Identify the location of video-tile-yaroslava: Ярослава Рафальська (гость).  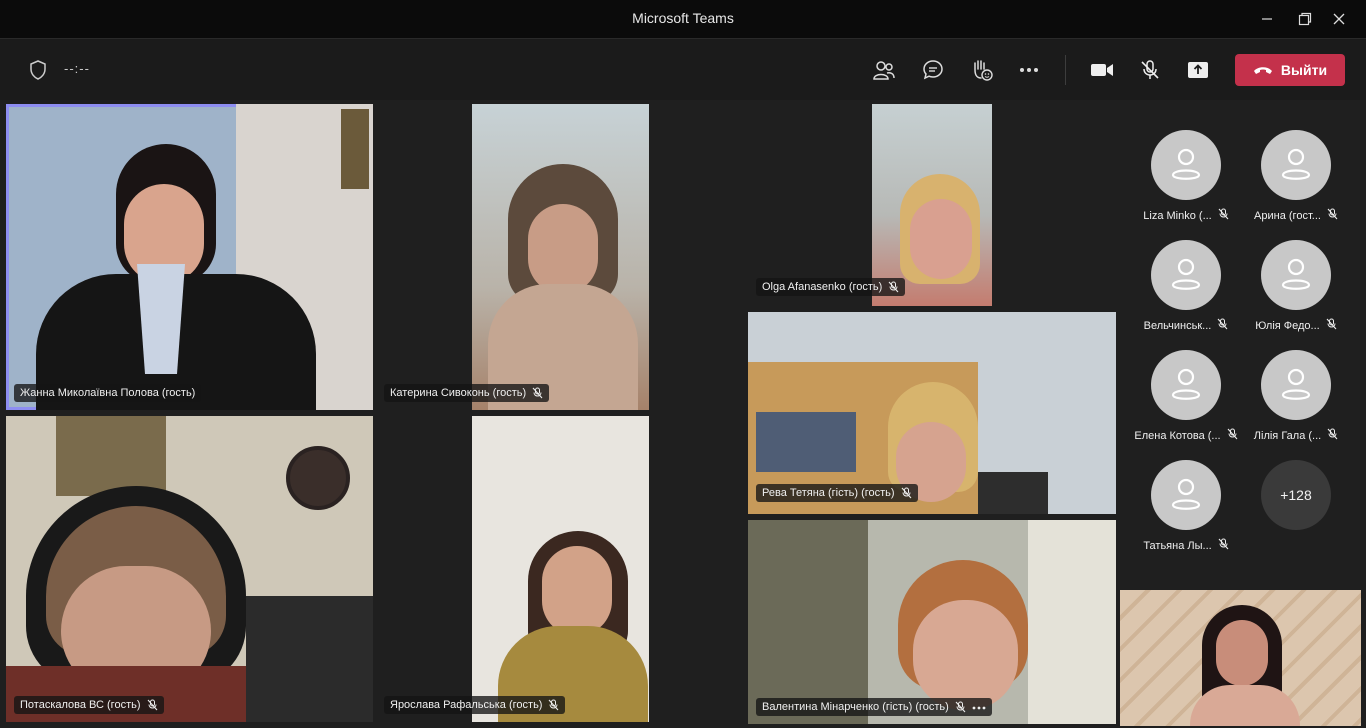
(561, 569).